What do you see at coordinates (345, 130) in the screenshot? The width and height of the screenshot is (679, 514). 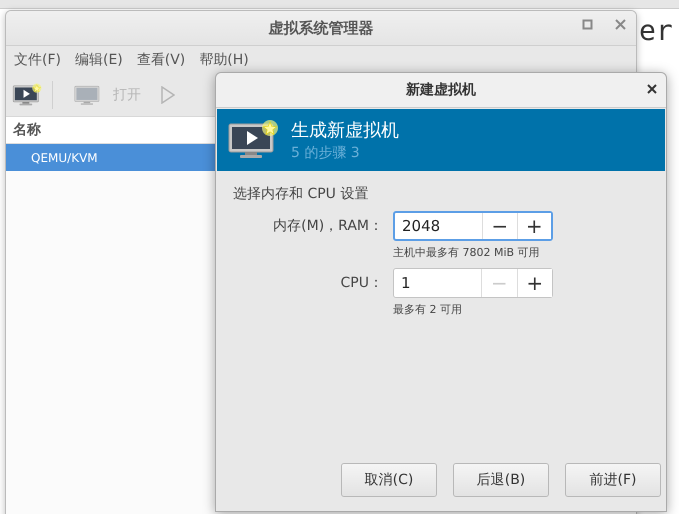 I see `banner-title: 生成新虚拟机` at bounding box center [345, 130].